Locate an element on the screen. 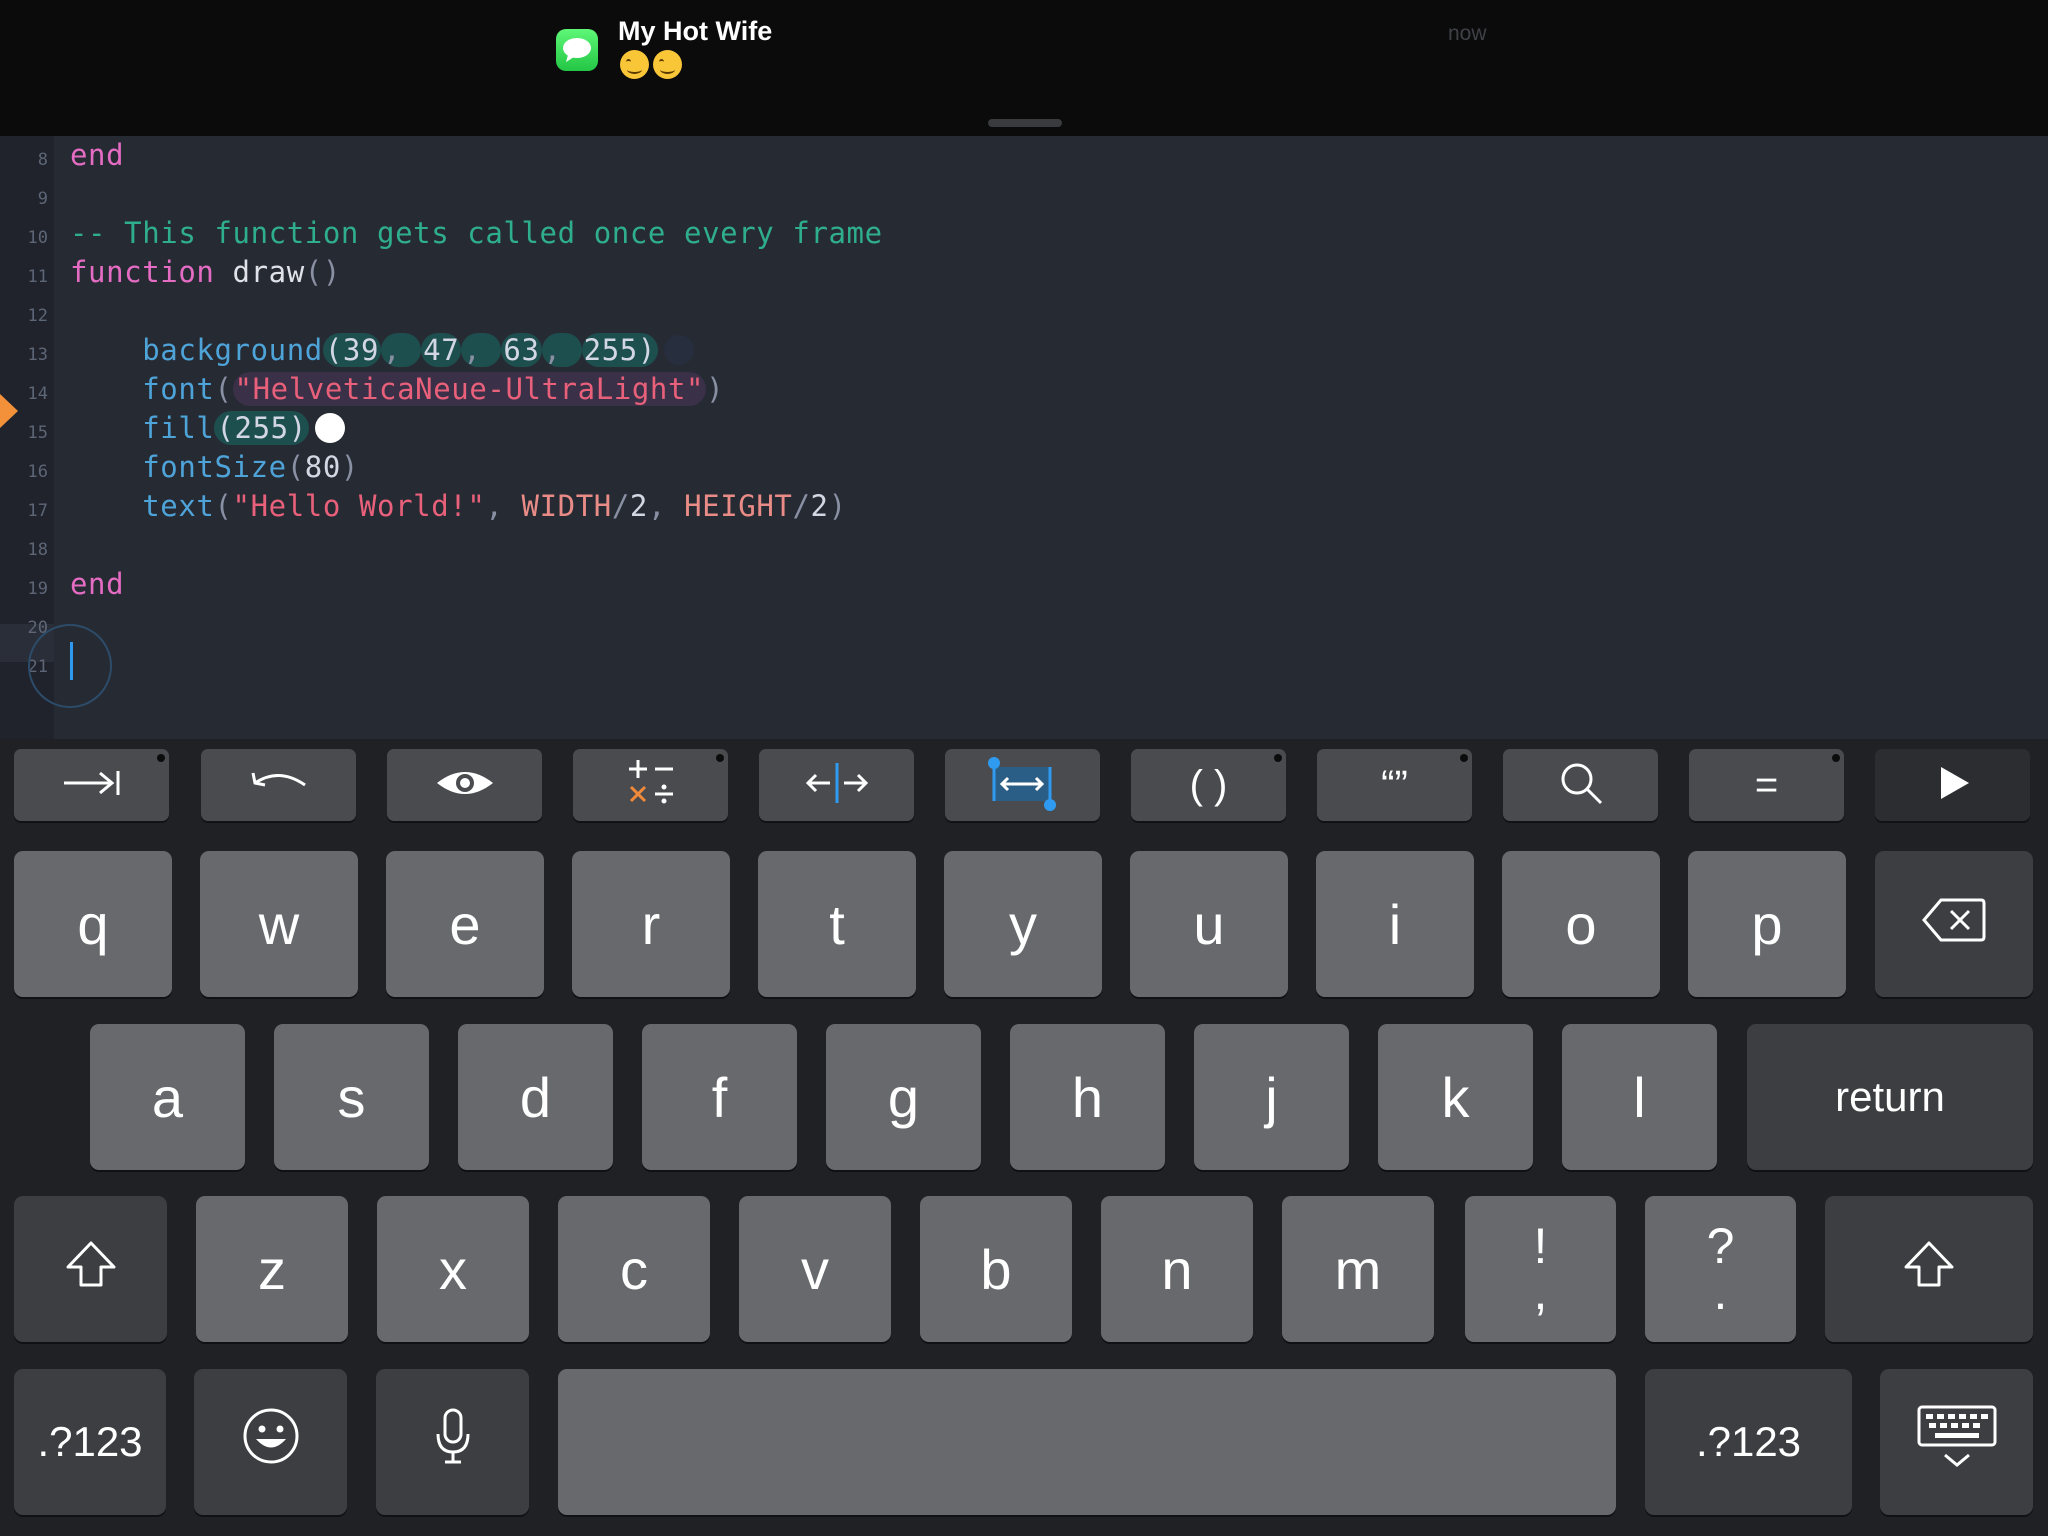  key-o: o is located at coordinates (1581, 924).